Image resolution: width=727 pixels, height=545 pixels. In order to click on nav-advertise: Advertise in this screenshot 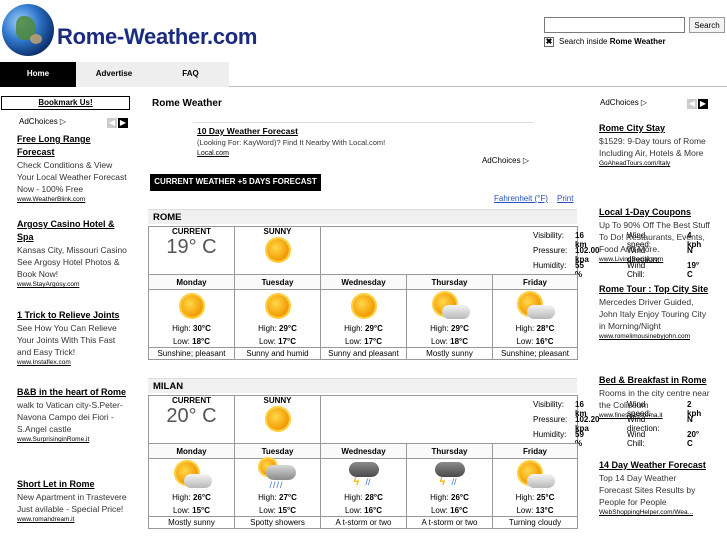, I will do `click(114, 74)`.